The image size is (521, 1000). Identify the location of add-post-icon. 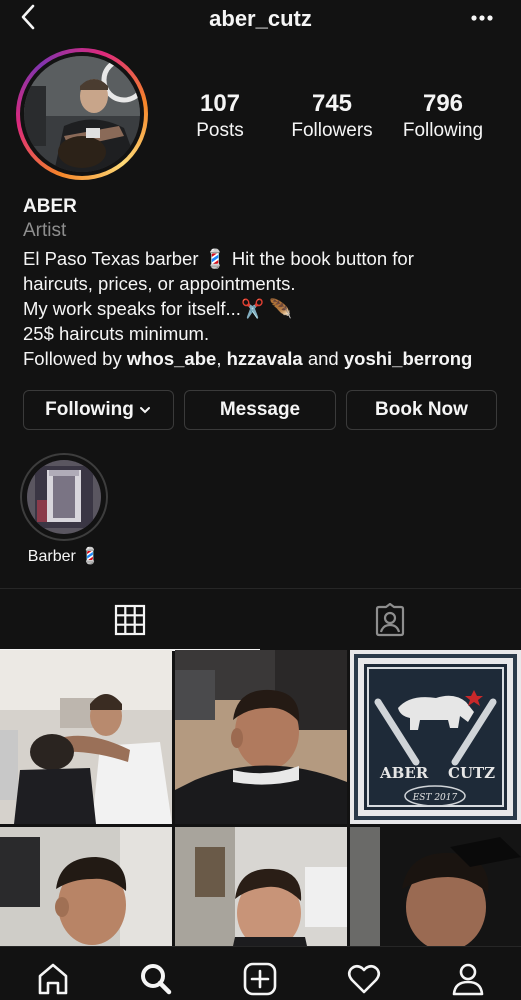
(260, 979).